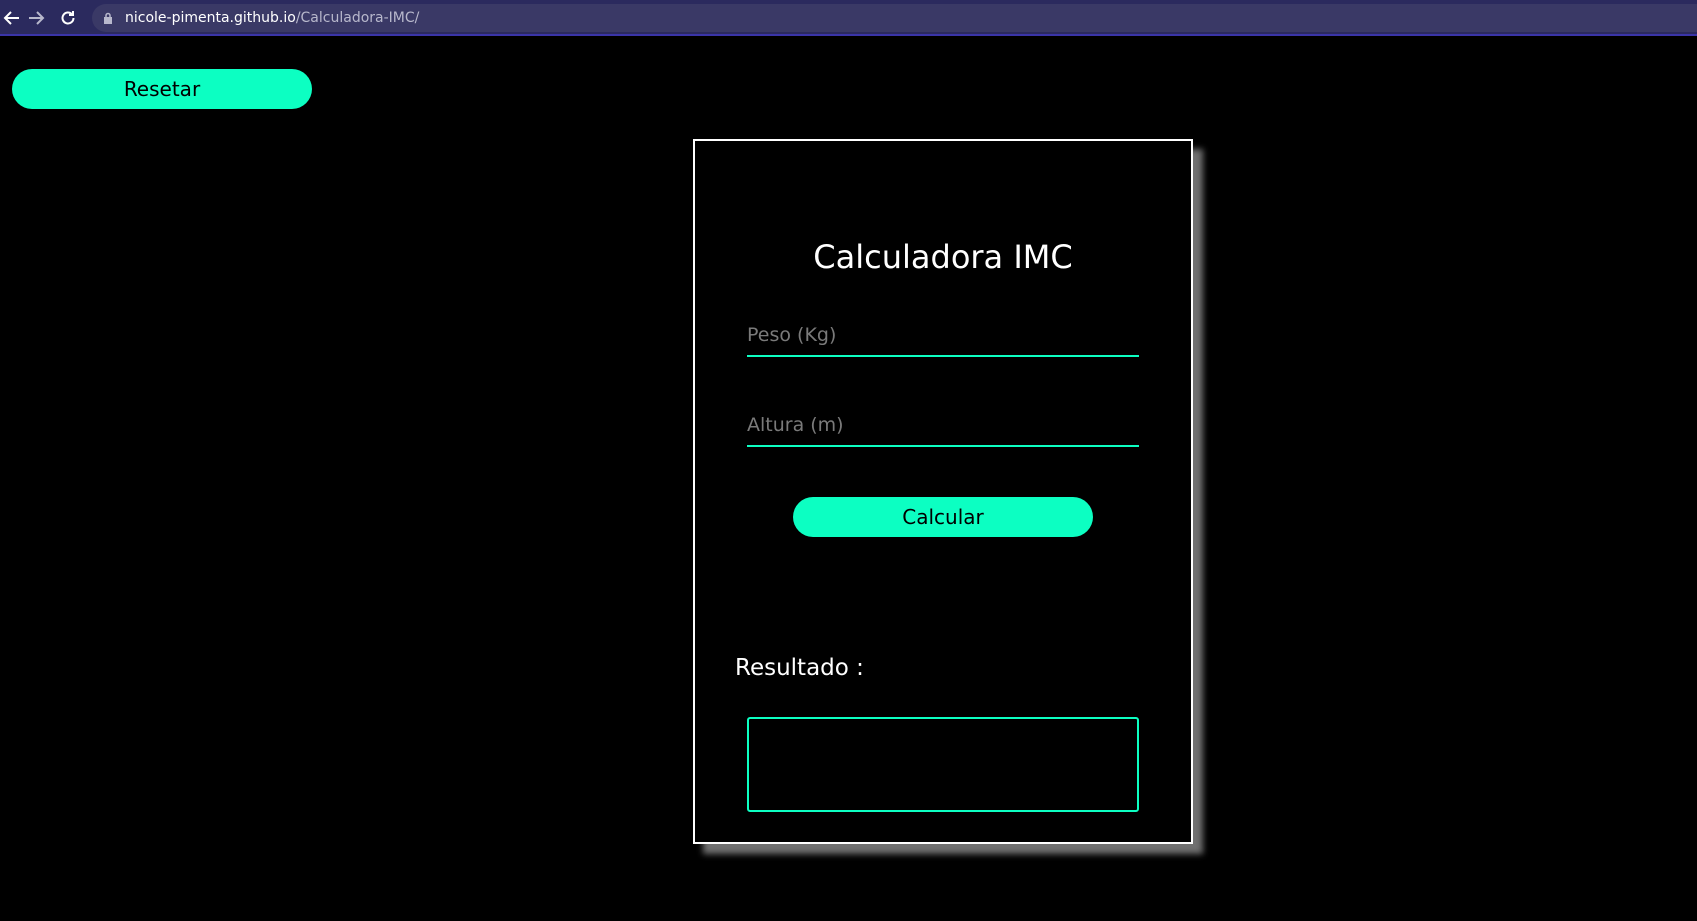 Image resolution: width=1697 pixels, height=921 pixels. What do you see at coordinates (943, 426) in the screenshot?
I see `altura-input: Altura (m)` at bounding box center [943, 426].